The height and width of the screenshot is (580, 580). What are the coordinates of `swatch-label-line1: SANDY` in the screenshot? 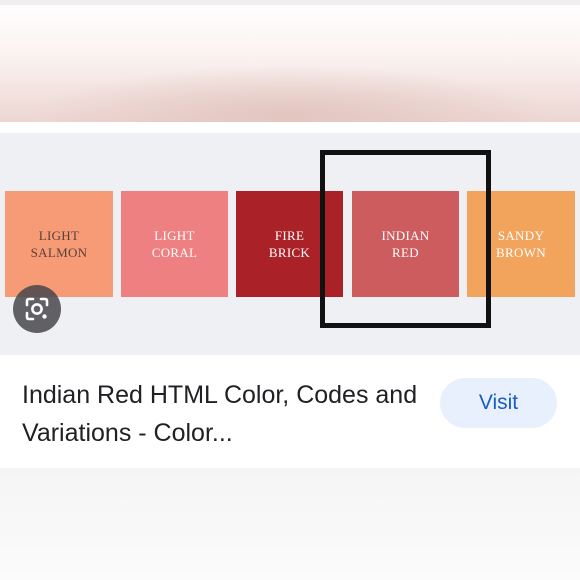 It's located at (521, 235).